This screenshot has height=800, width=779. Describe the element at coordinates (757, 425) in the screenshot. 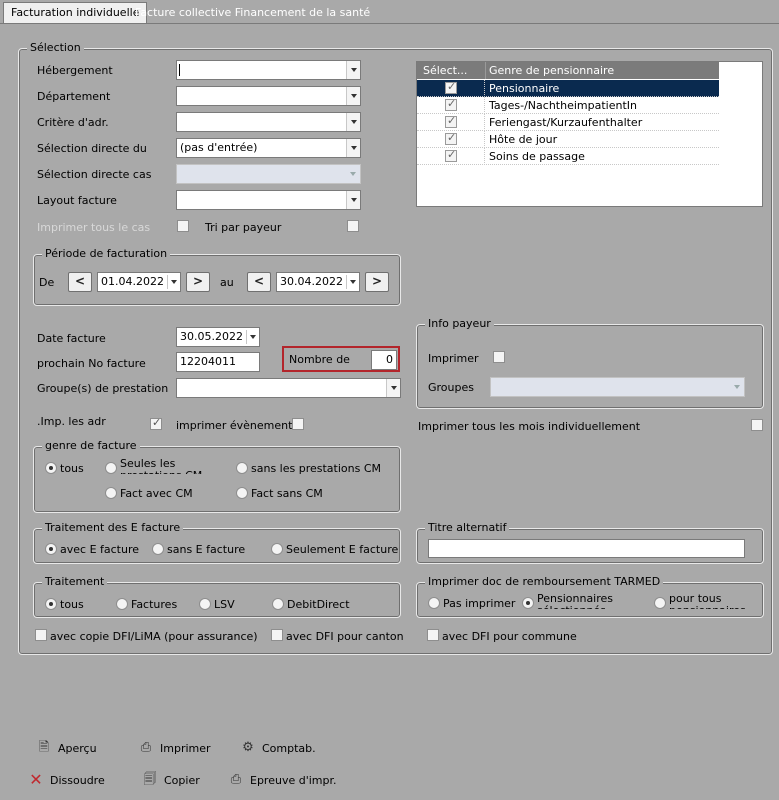

I see `imprimer-tous-mois-checkbox` at that location.